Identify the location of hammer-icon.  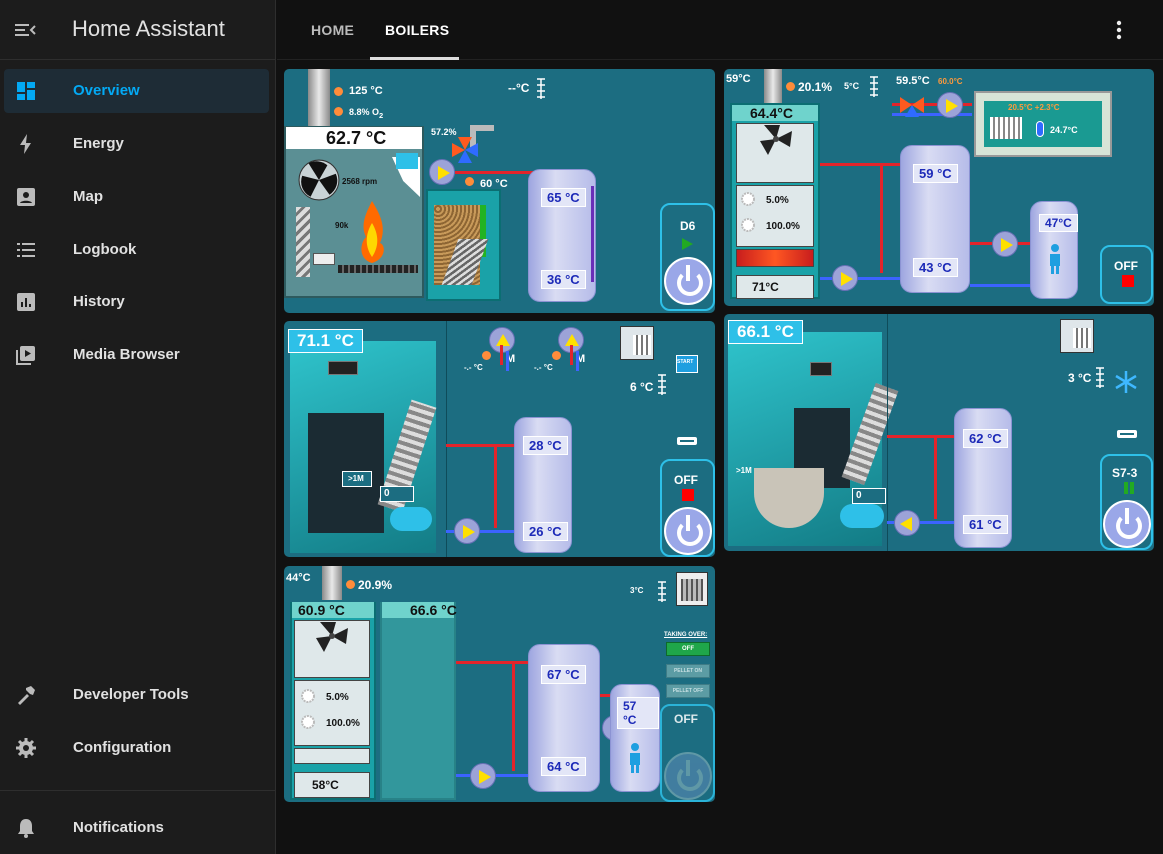
(26, 695).